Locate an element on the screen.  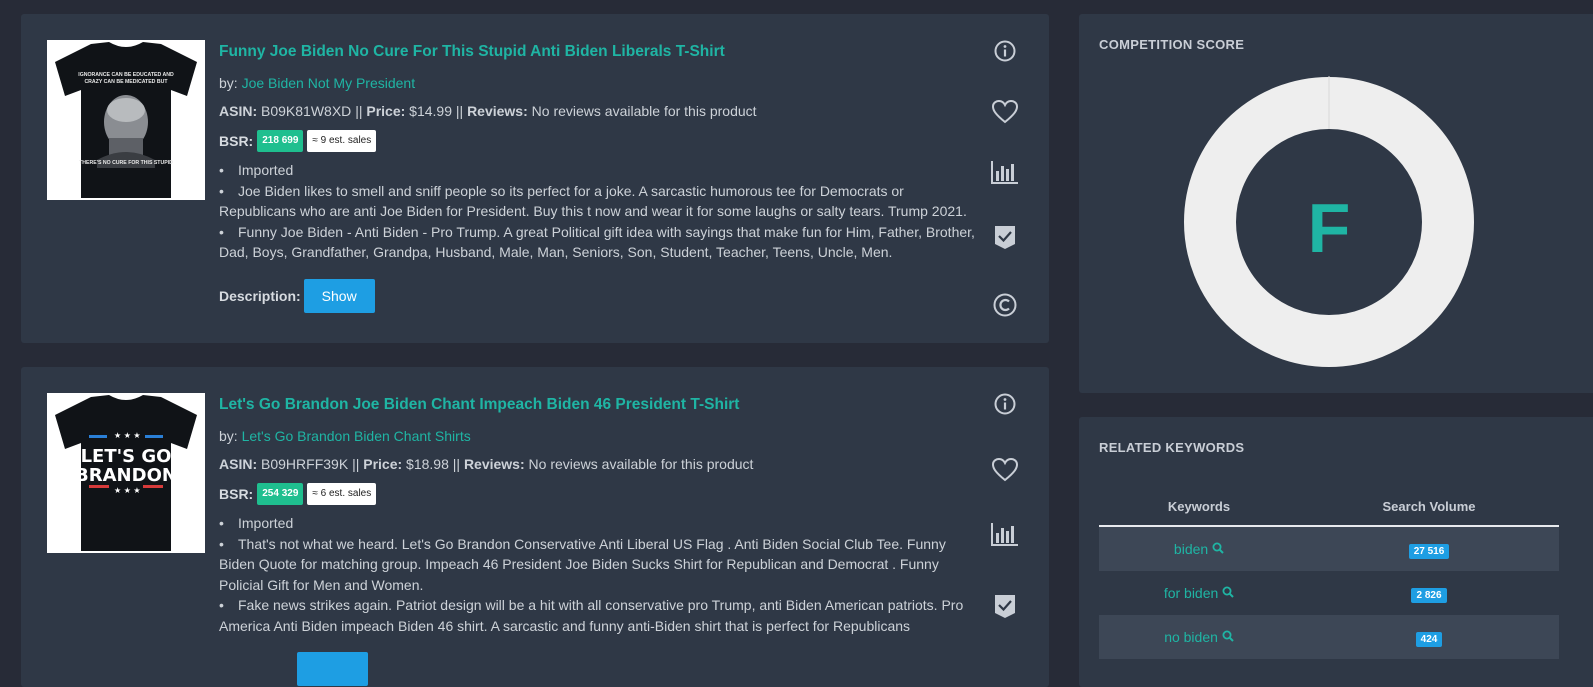
keyword-link: no biden is located at coordinates (1199, 637).